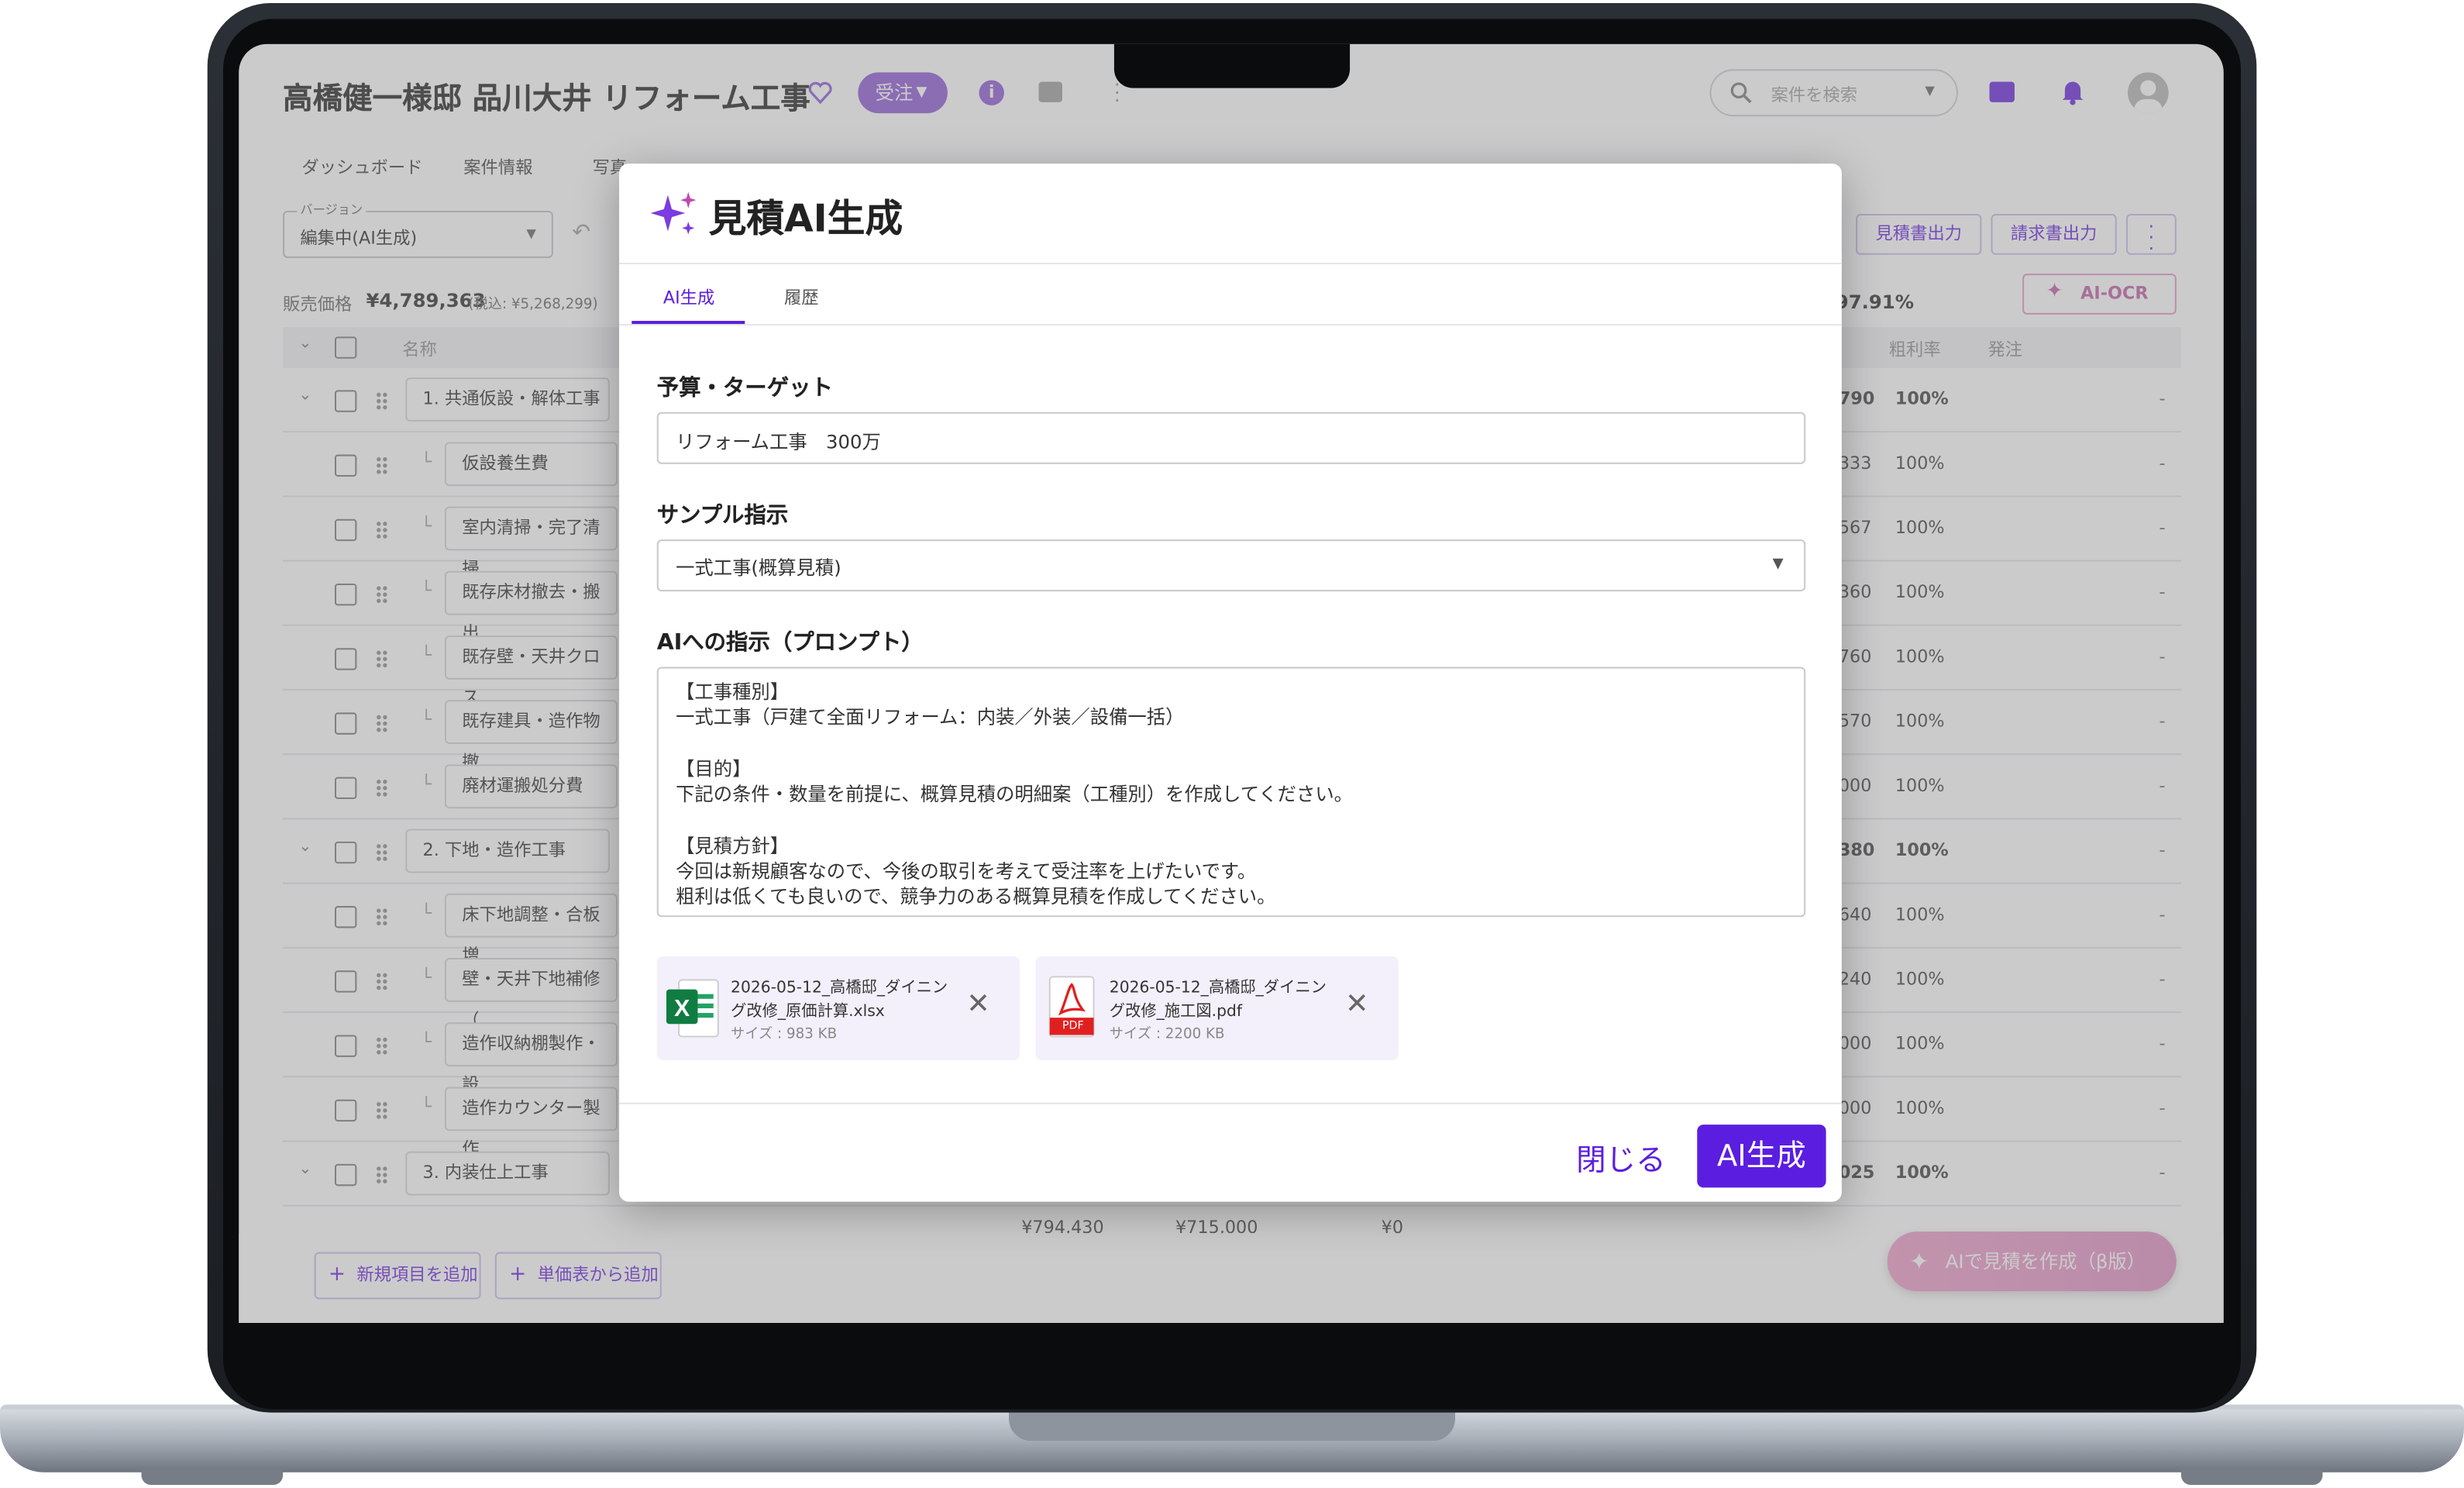 Image resolution: width=2464 pixels, height=1488 pixels. I want to click on budget-label: 予算・ターゲット, so click(744, 388).